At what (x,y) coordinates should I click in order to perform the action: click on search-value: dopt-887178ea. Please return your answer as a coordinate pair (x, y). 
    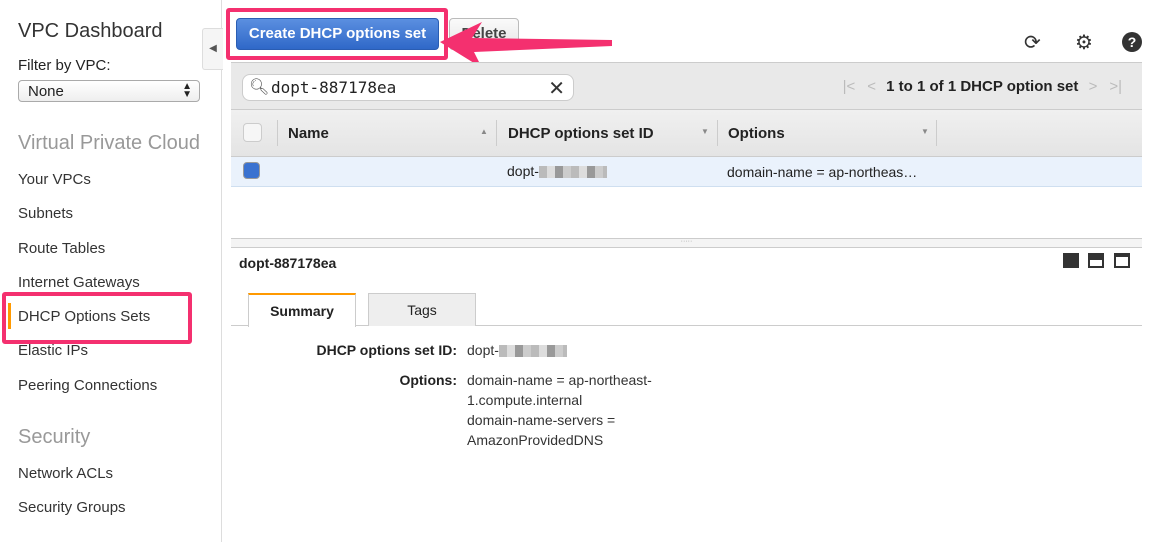
    Looking at the image, I should click on (334, 87).